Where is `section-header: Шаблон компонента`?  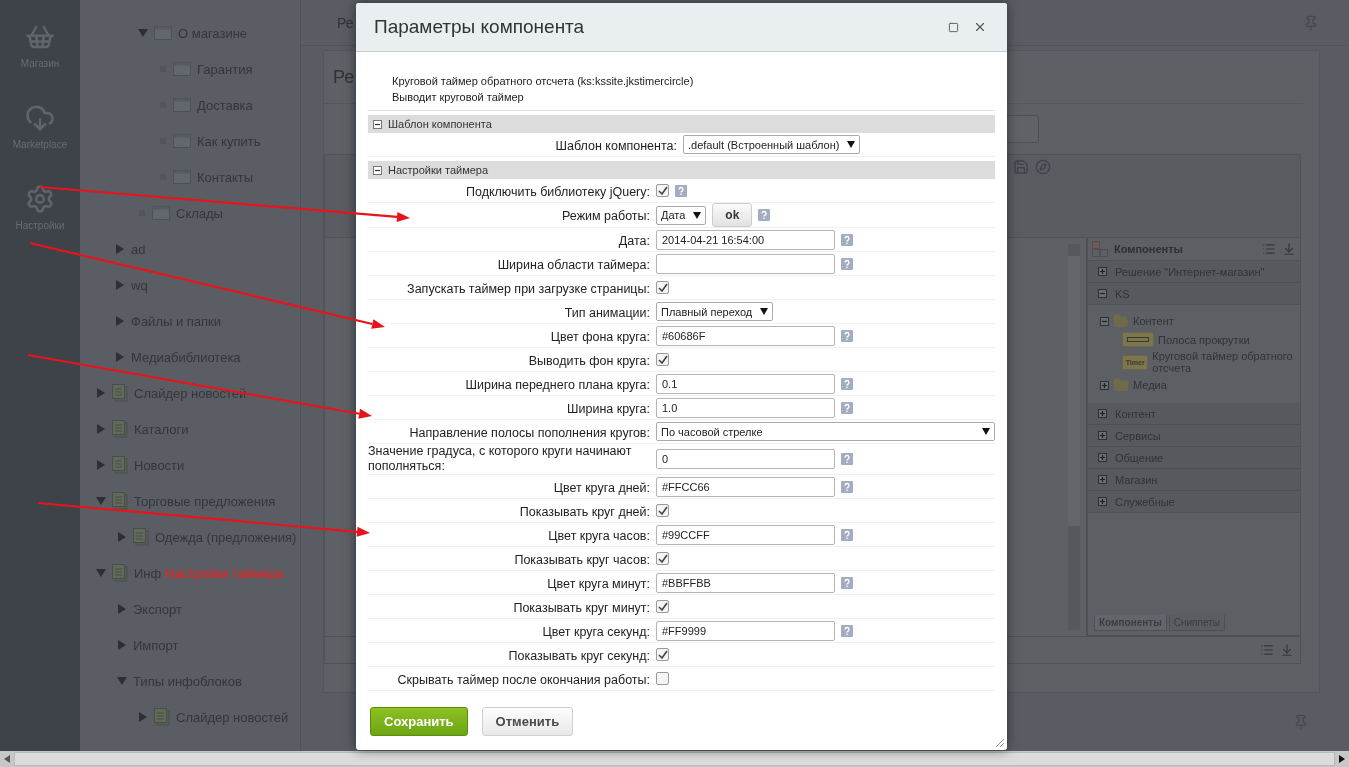
section-header: Шаблон компонента is located at coordinates (681, 124).